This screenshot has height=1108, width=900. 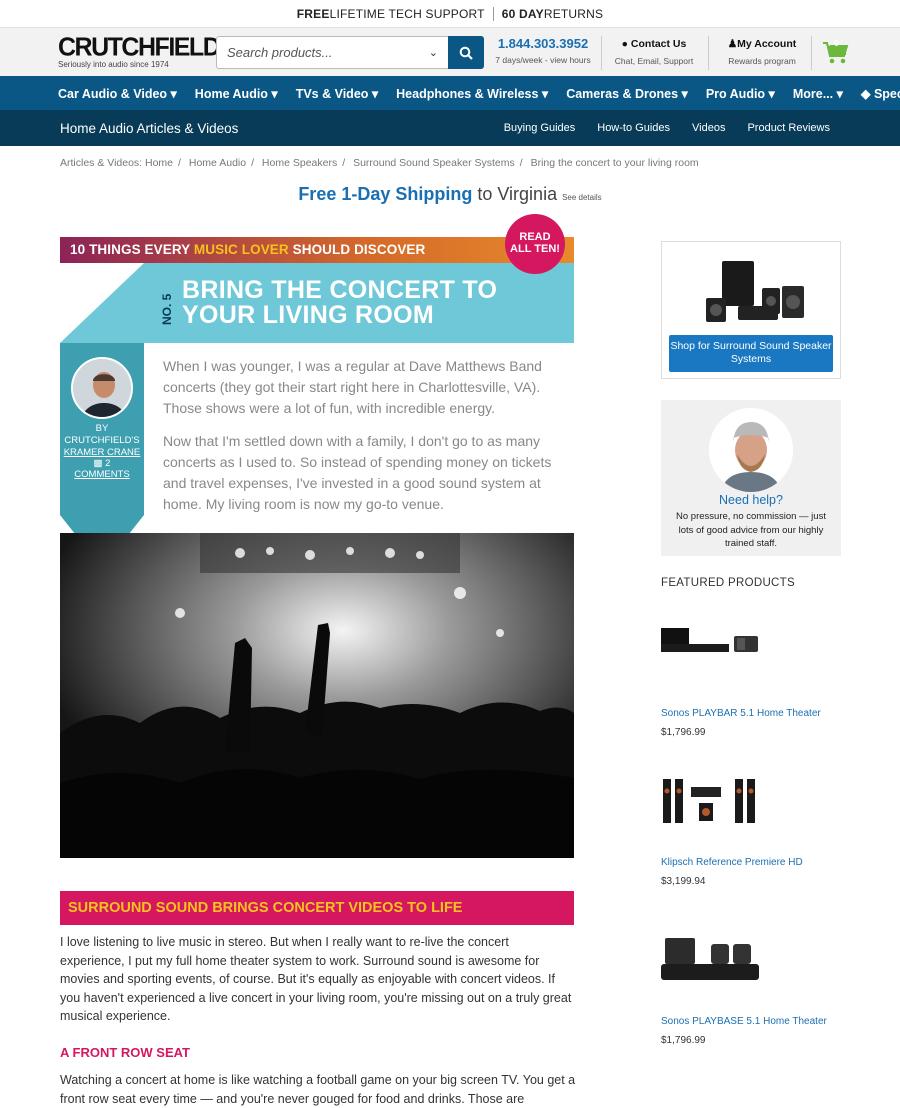 I want to click on author-avatar, so click(x=102, y=388).